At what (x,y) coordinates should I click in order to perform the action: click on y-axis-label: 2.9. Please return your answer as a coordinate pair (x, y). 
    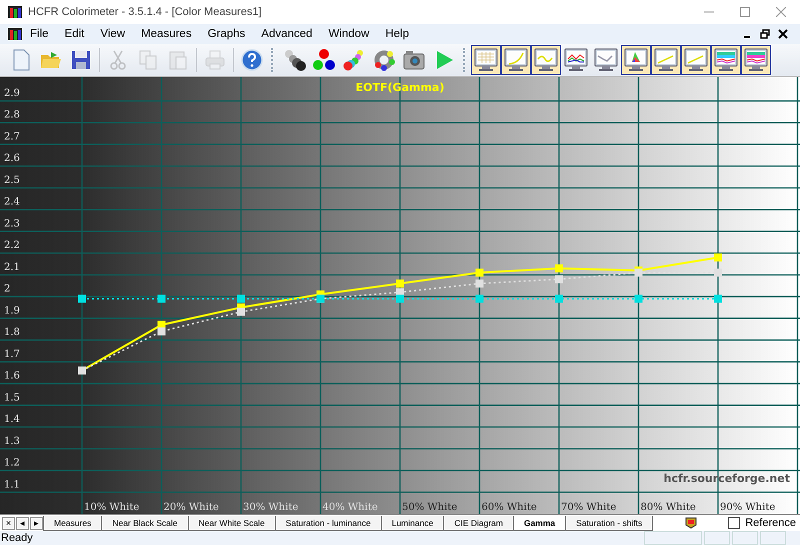
    Looking at the image, I should click on (12, 93).